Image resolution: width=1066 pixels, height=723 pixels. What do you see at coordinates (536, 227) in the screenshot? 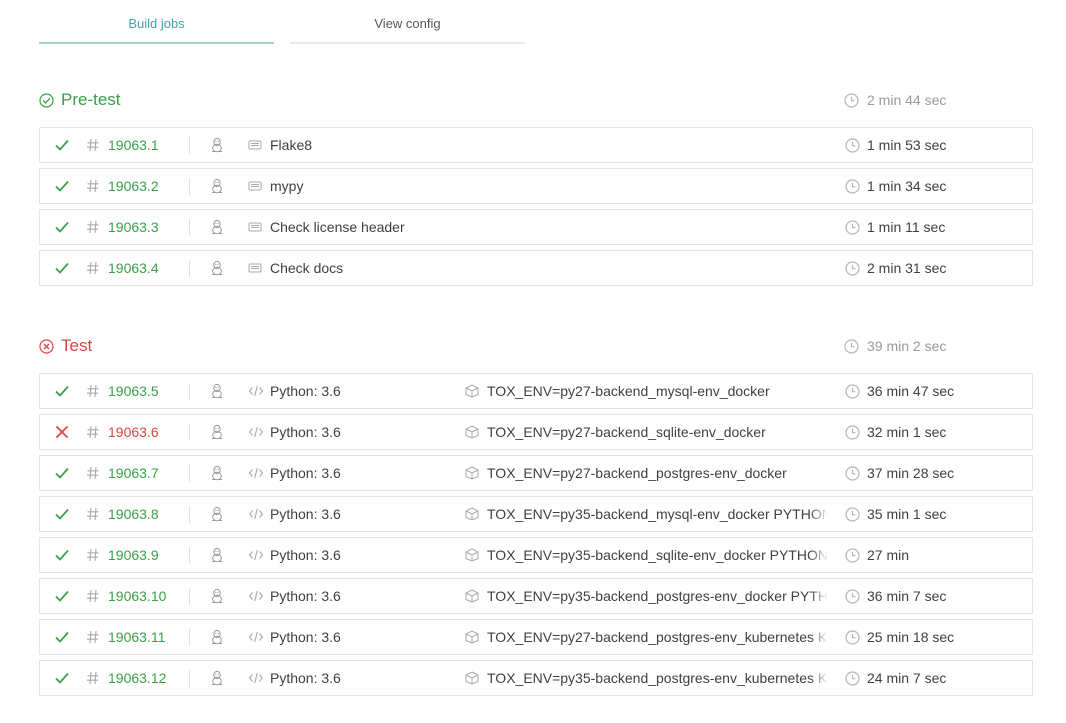
I see `job-row: 19063.3 Check license header 1 min 11 sec` at bounding box center [536, 227].